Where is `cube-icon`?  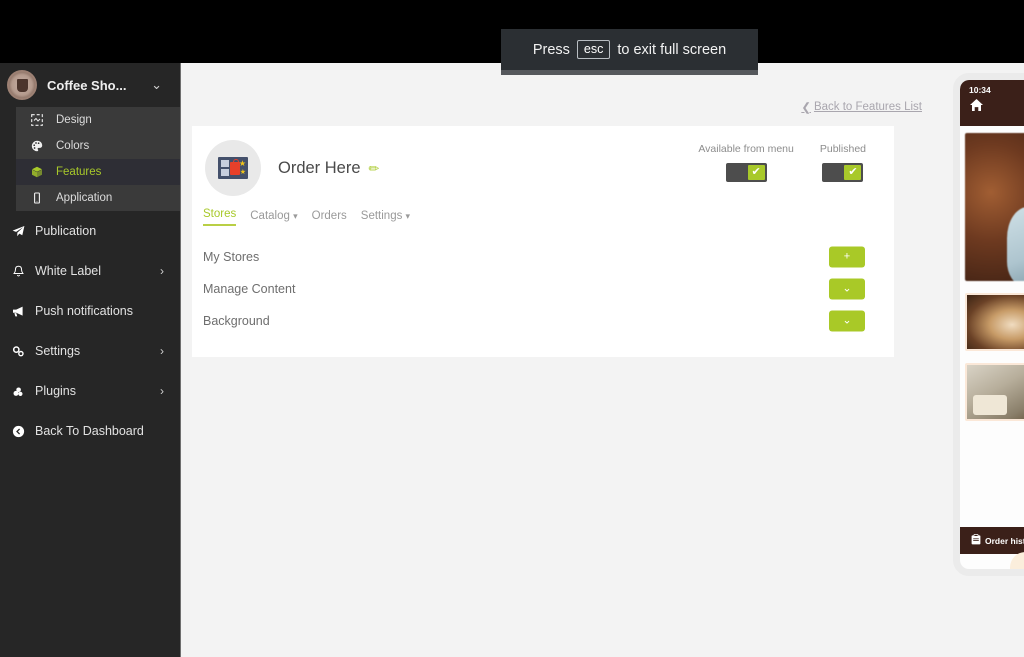 cube-icon is located at coordinates (37, 172).